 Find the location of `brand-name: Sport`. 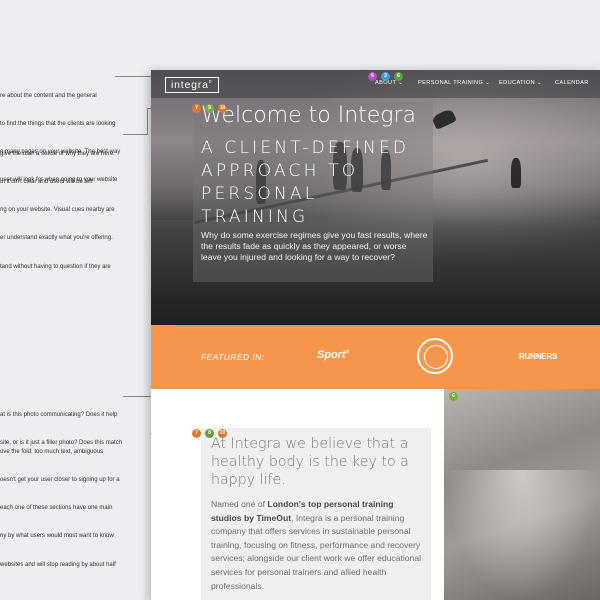

brand-name: Sport is located at coordinates (331, 355).